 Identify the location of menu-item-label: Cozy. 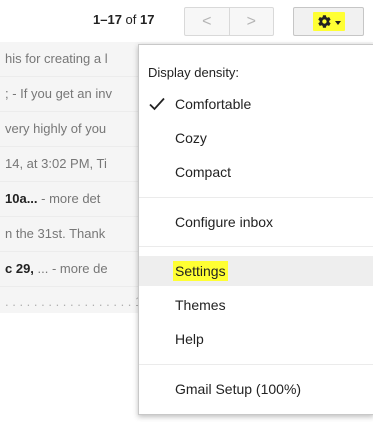
(191, 138).